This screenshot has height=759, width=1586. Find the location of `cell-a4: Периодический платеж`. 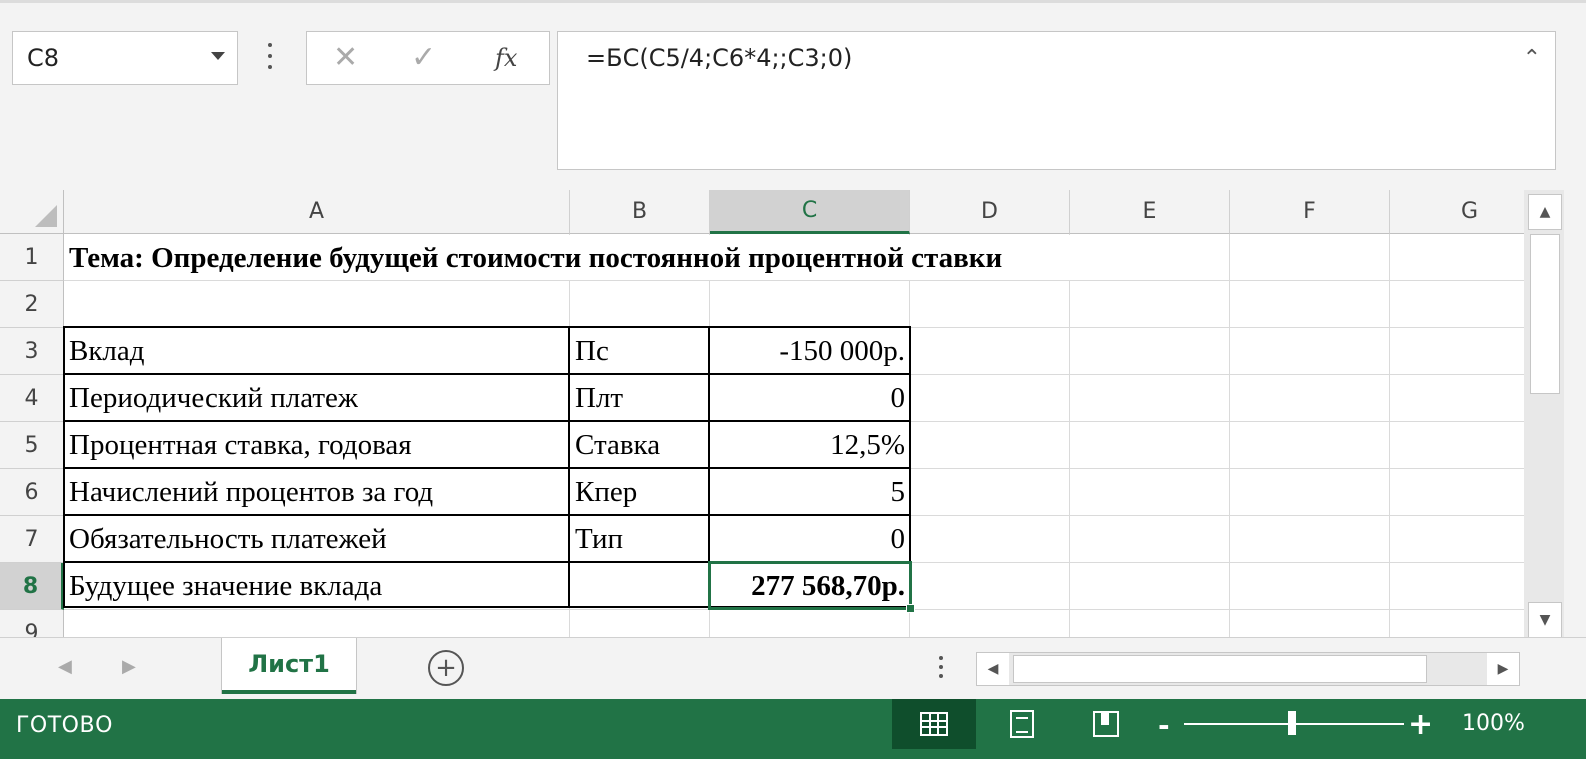

cell-a4: Периодический платеж is located at coordinates (316, 398).